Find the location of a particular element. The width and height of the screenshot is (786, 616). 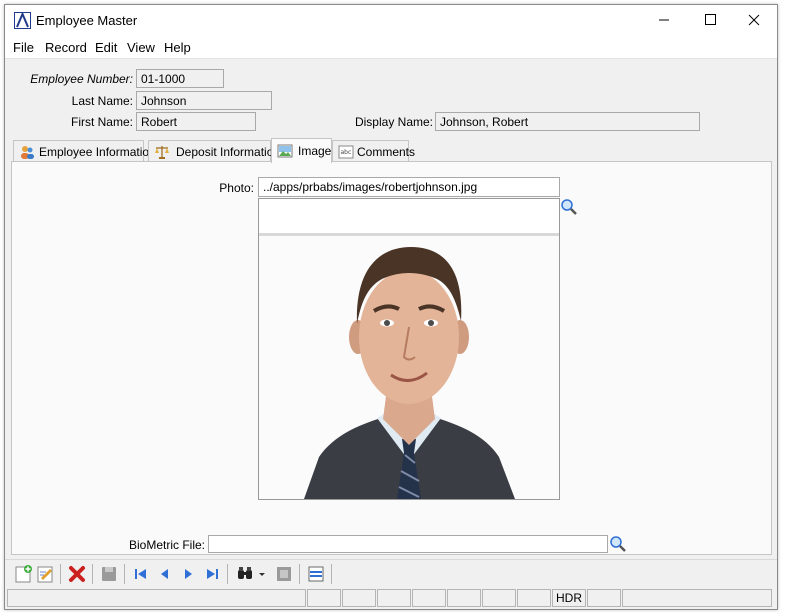

minimize-button is located at coordinates (664, 20).